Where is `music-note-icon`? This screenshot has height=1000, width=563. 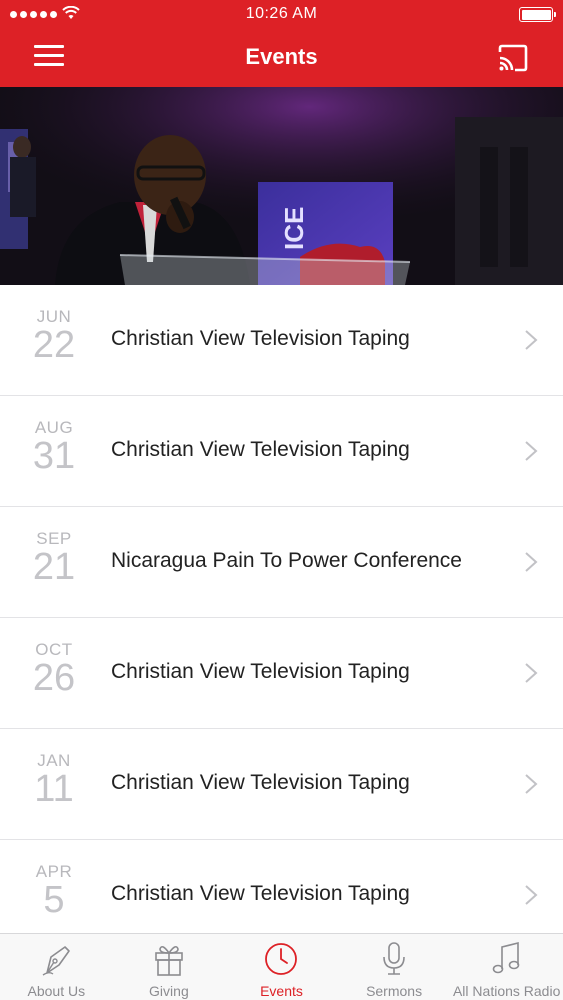 music-note-icon is located at coordinates (505, 957).